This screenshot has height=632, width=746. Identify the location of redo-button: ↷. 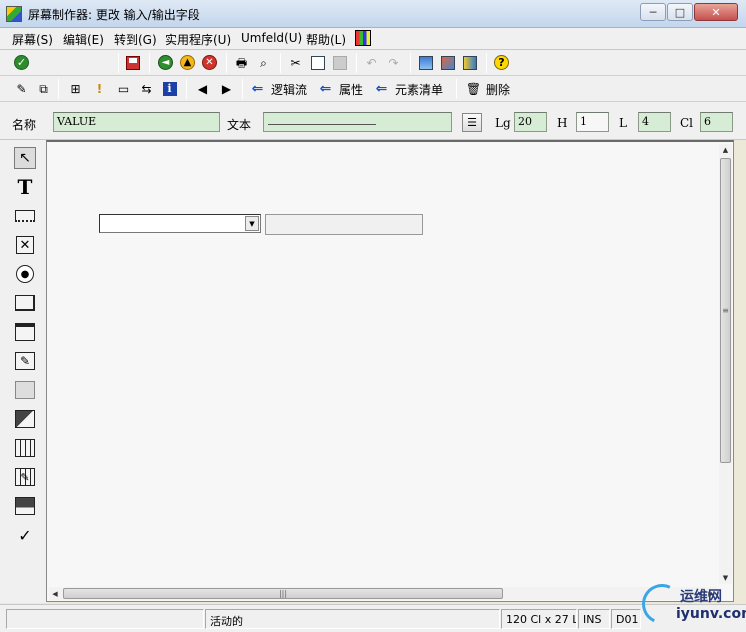
(393, 62).